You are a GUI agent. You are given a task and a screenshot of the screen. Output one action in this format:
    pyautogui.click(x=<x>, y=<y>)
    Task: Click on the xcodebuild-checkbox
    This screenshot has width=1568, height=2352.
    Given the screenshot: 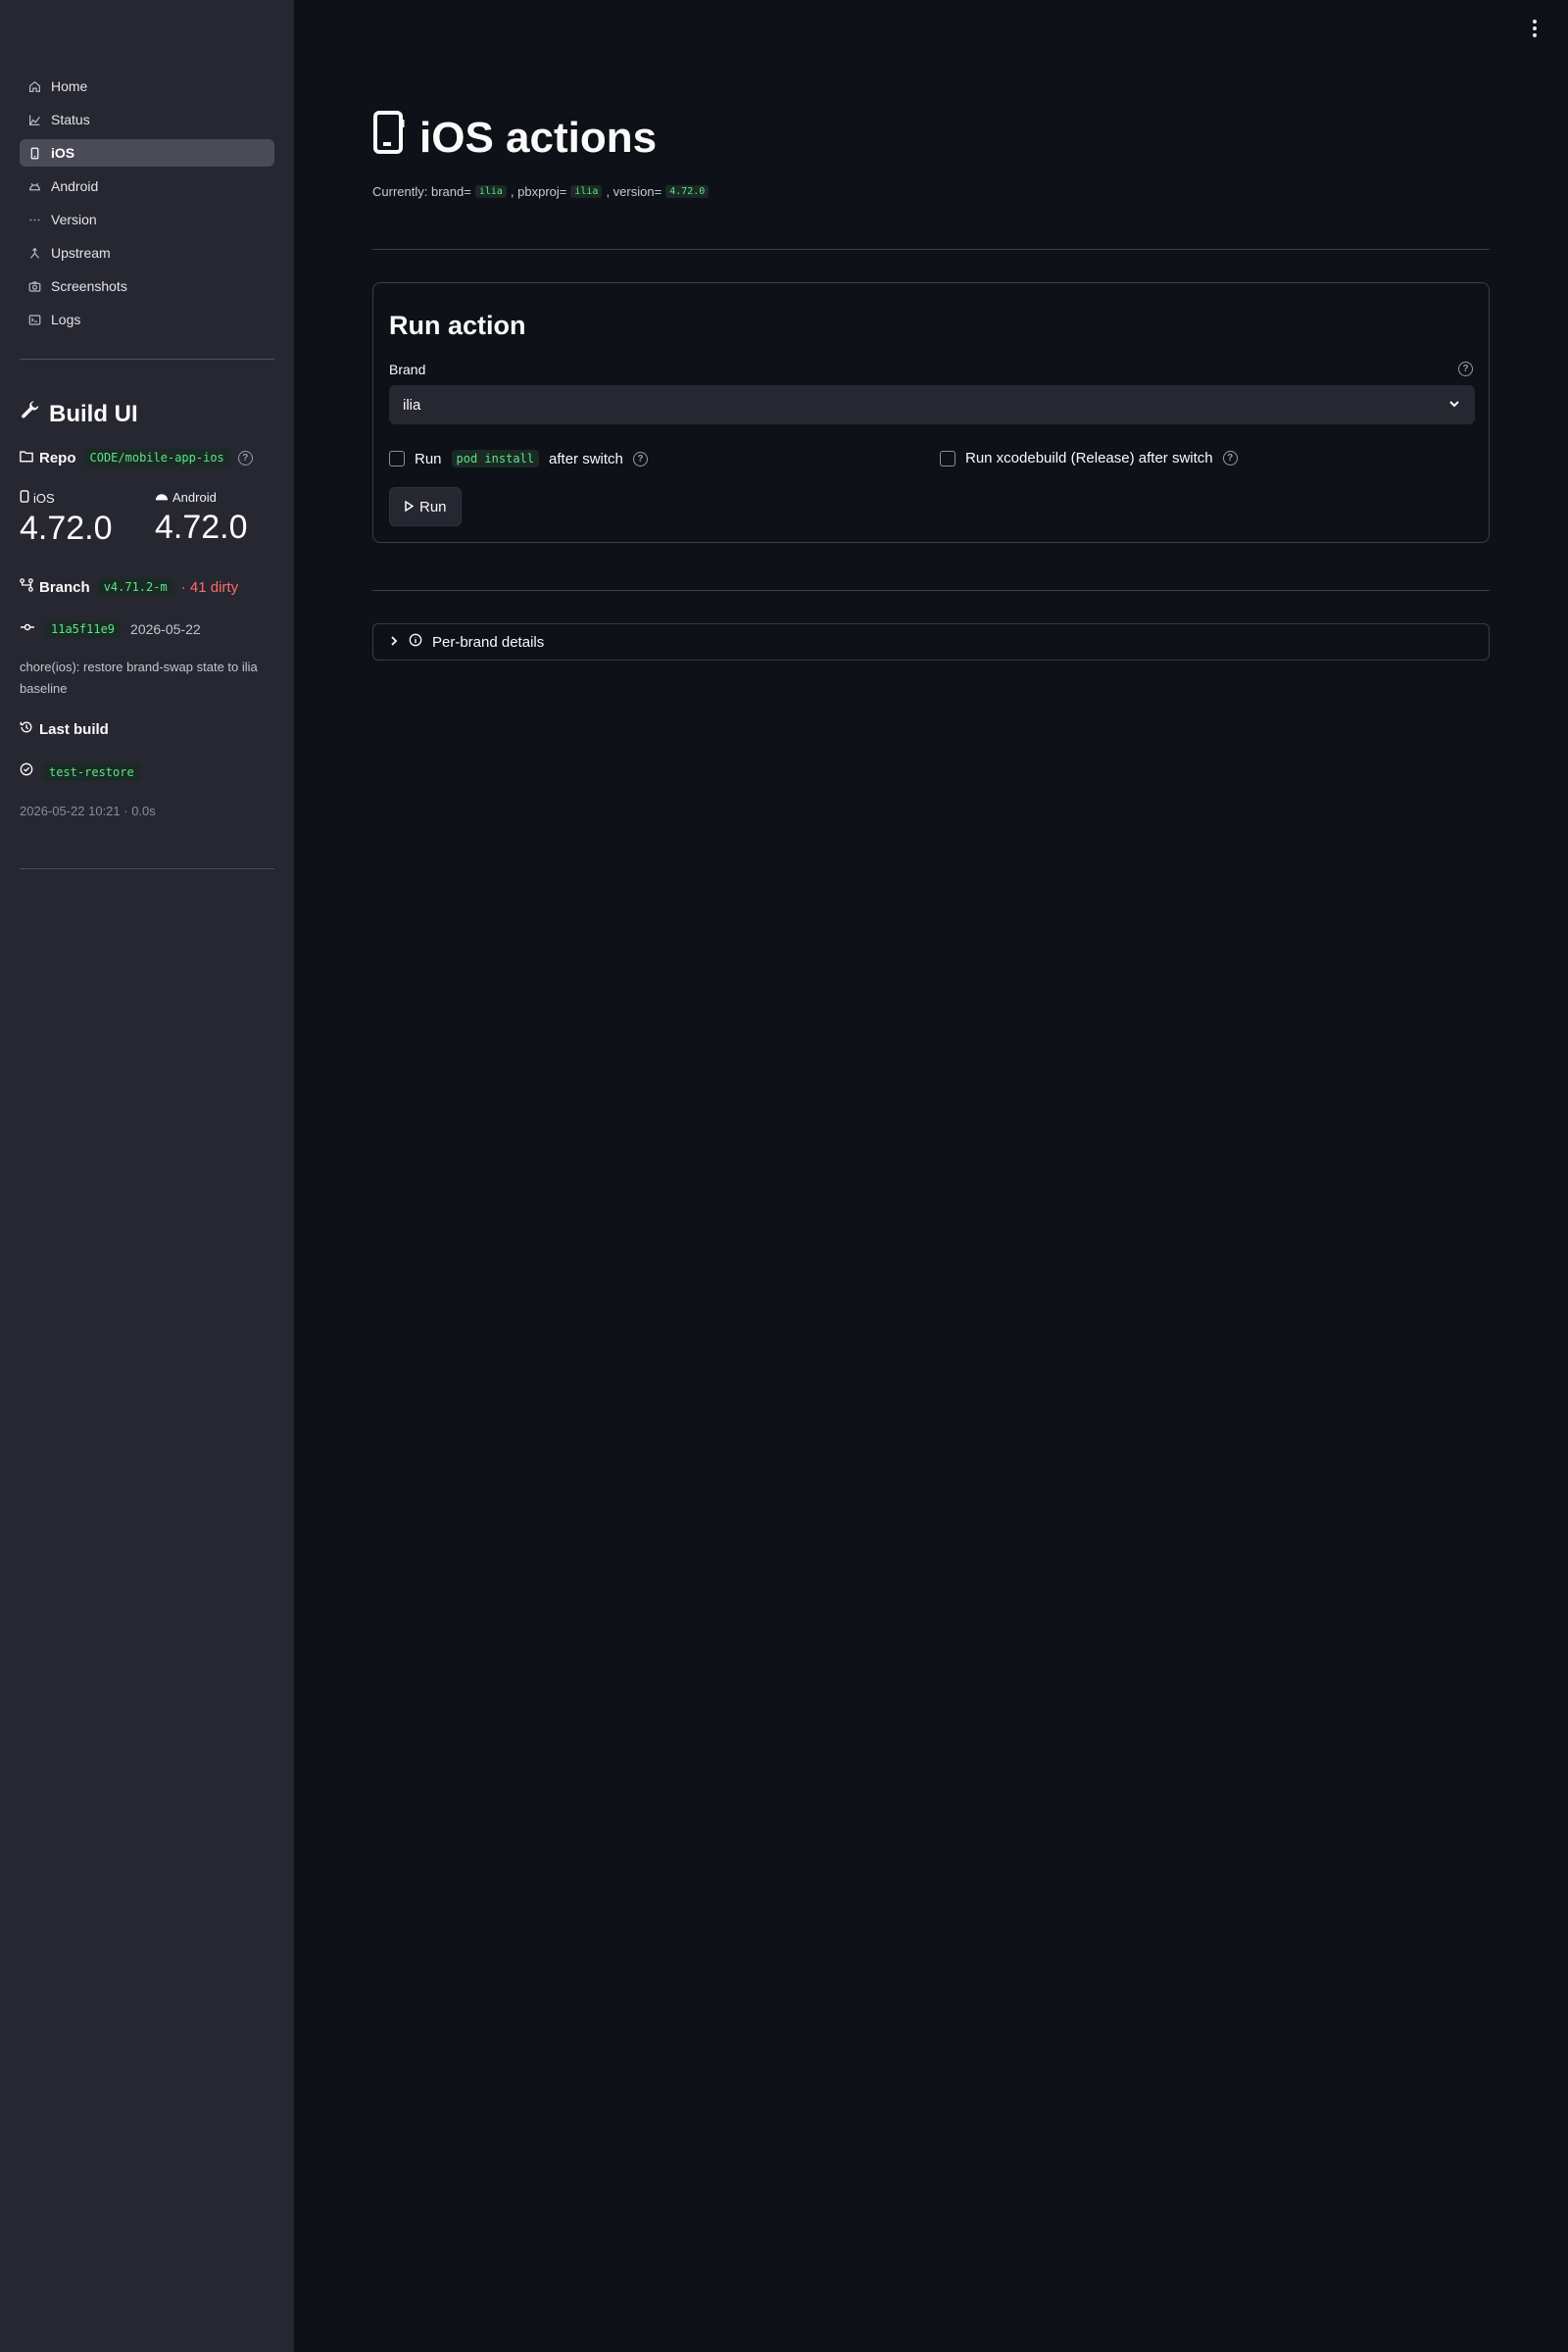 What is the action you would take?
    pyautogui.click(x=948, y=458)
    